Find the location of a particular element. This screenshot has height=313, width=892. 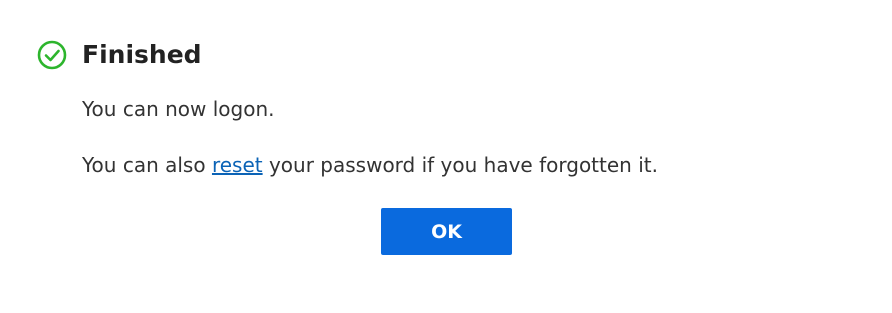

check-circle-icon is located at coordinates (52, 55).